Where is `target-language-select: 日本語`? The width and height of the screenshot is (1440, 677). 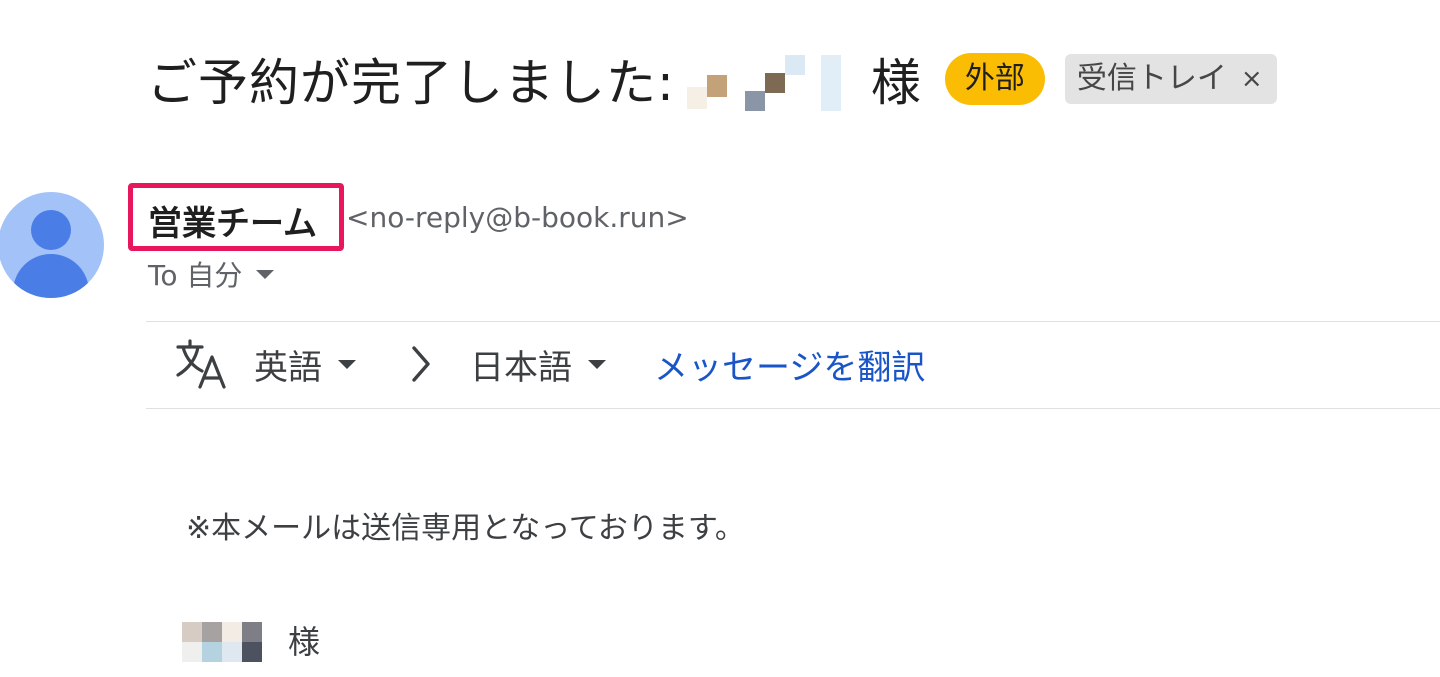 target-language-select: 日本語 is located at coordinates (538, 364).